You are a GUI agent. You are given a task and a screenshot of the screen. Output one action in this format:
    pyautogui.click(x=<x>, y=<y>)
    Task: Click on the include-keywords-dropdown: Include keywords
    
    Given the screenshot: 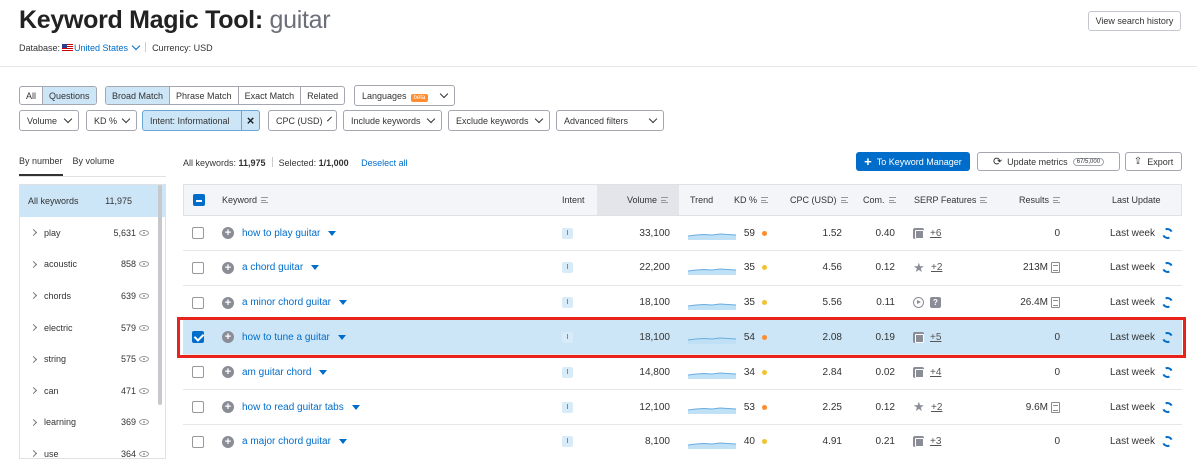 What is the action you would take?
    pyautogui.click(x=392, y=120)
    